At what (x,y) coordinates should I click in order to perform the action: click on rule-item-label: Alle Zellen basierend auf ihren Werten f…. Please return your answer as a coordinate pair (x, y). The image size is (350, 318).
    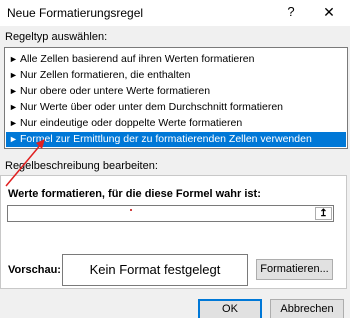
    Looking at the image, I should click on (137, 59).